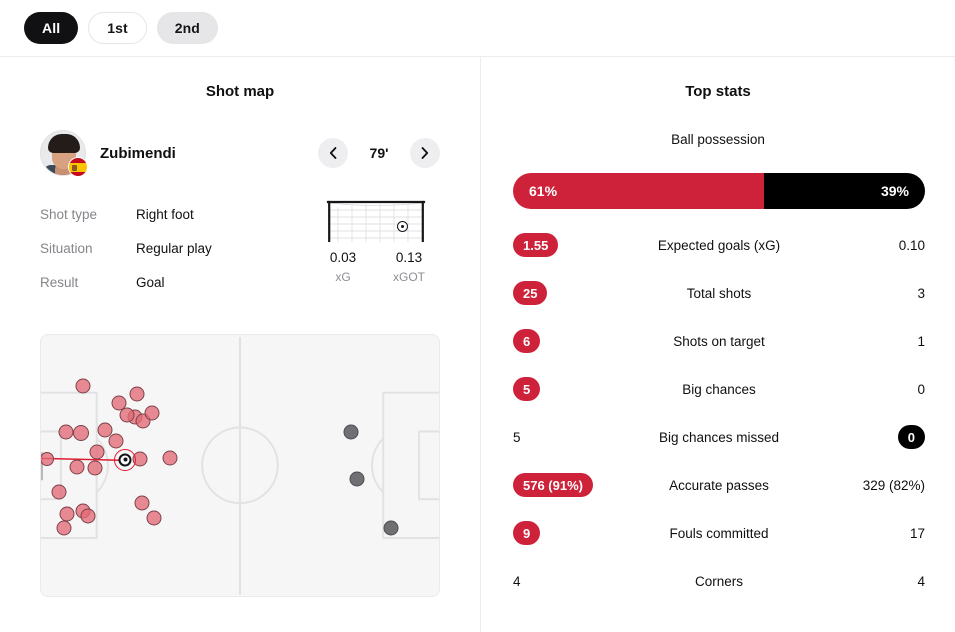 This screenshot has height=632, width=955. What do you see at coordinates (568, 437) in the screenshot?
I see `stat-value-left: 5` at bounding box center [568, 437].